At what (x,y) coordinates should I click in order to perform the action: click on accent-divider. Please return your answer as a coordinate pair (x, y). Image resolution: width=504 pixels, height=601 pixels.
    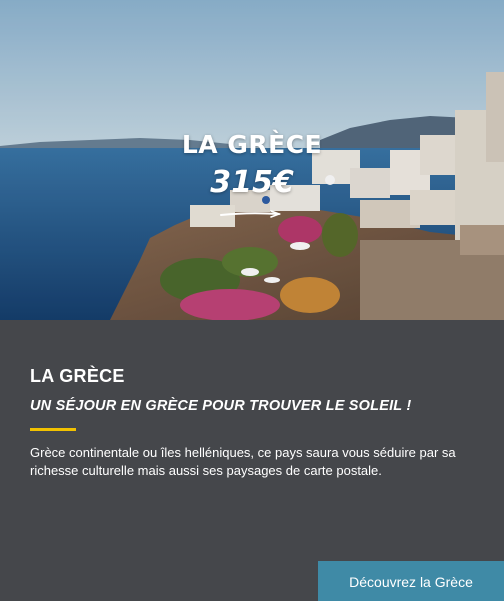
    Looking at the image, I should click on (53, 429).